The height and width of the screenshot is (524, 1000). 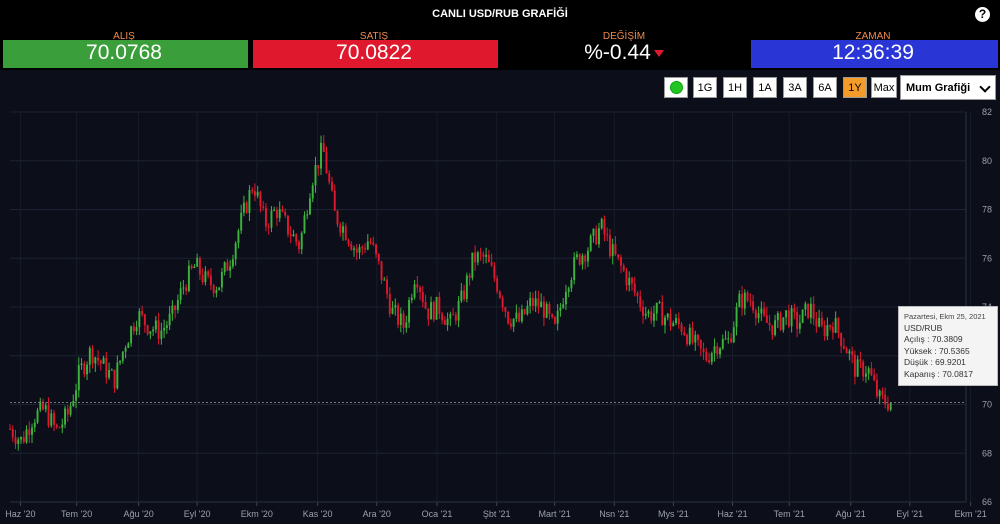 I want to click on range-button-max: Max, so click(x=884, y=87).